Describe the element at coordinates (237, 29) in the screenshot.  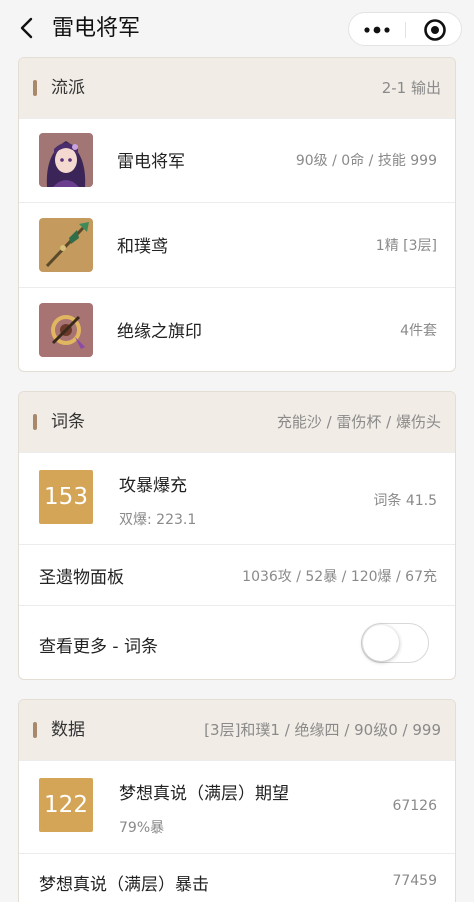
I see `nav-bar: 雷电将军` at that location.